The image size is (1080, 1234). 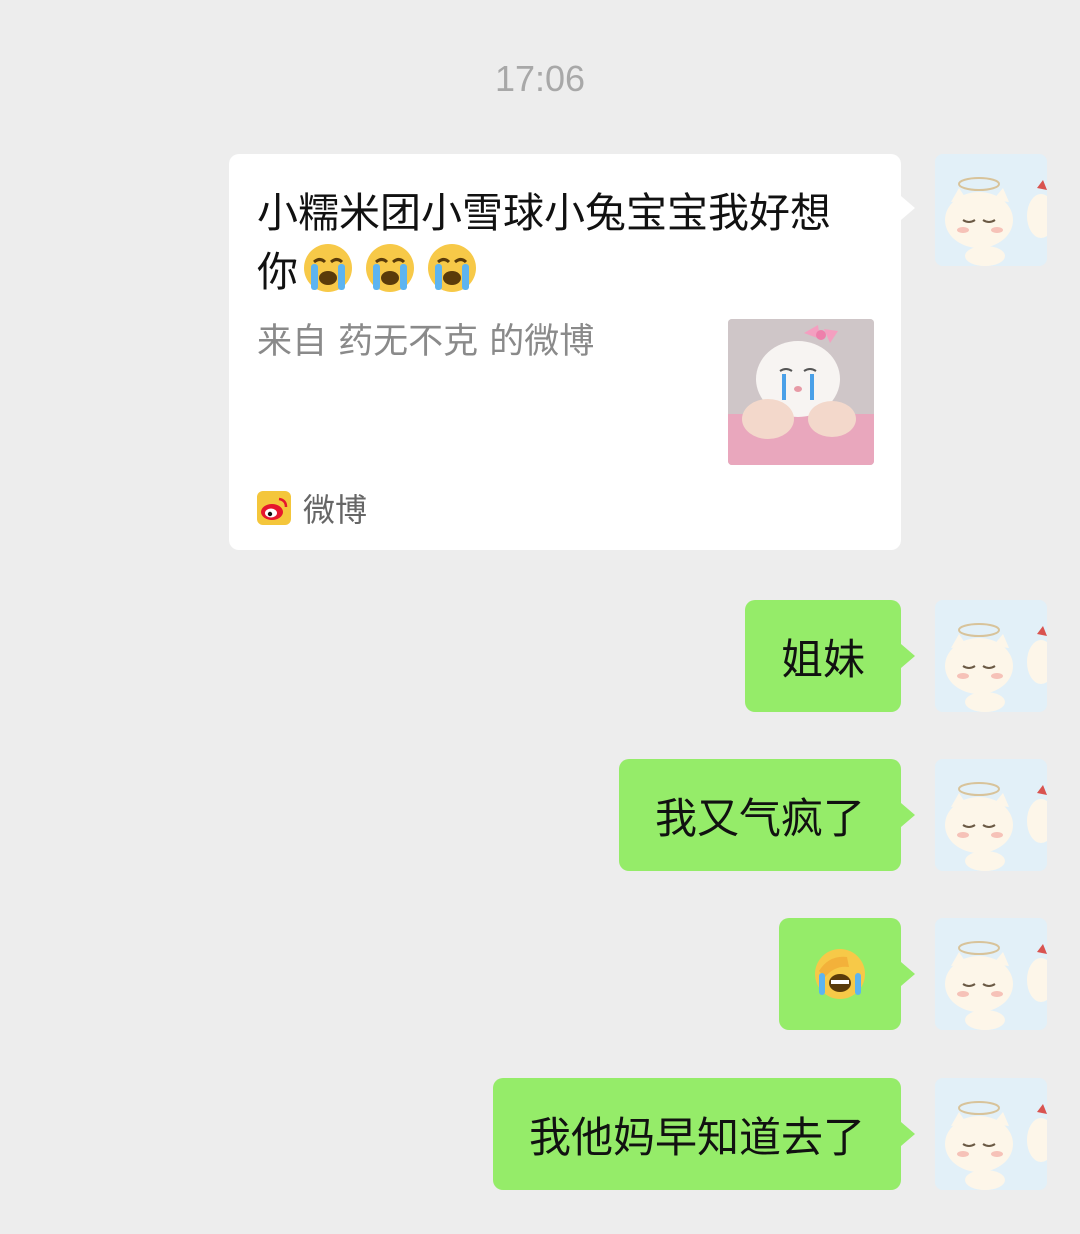 I want to click on message-bubble: 我又气疯了, so click(x=766, y=815).